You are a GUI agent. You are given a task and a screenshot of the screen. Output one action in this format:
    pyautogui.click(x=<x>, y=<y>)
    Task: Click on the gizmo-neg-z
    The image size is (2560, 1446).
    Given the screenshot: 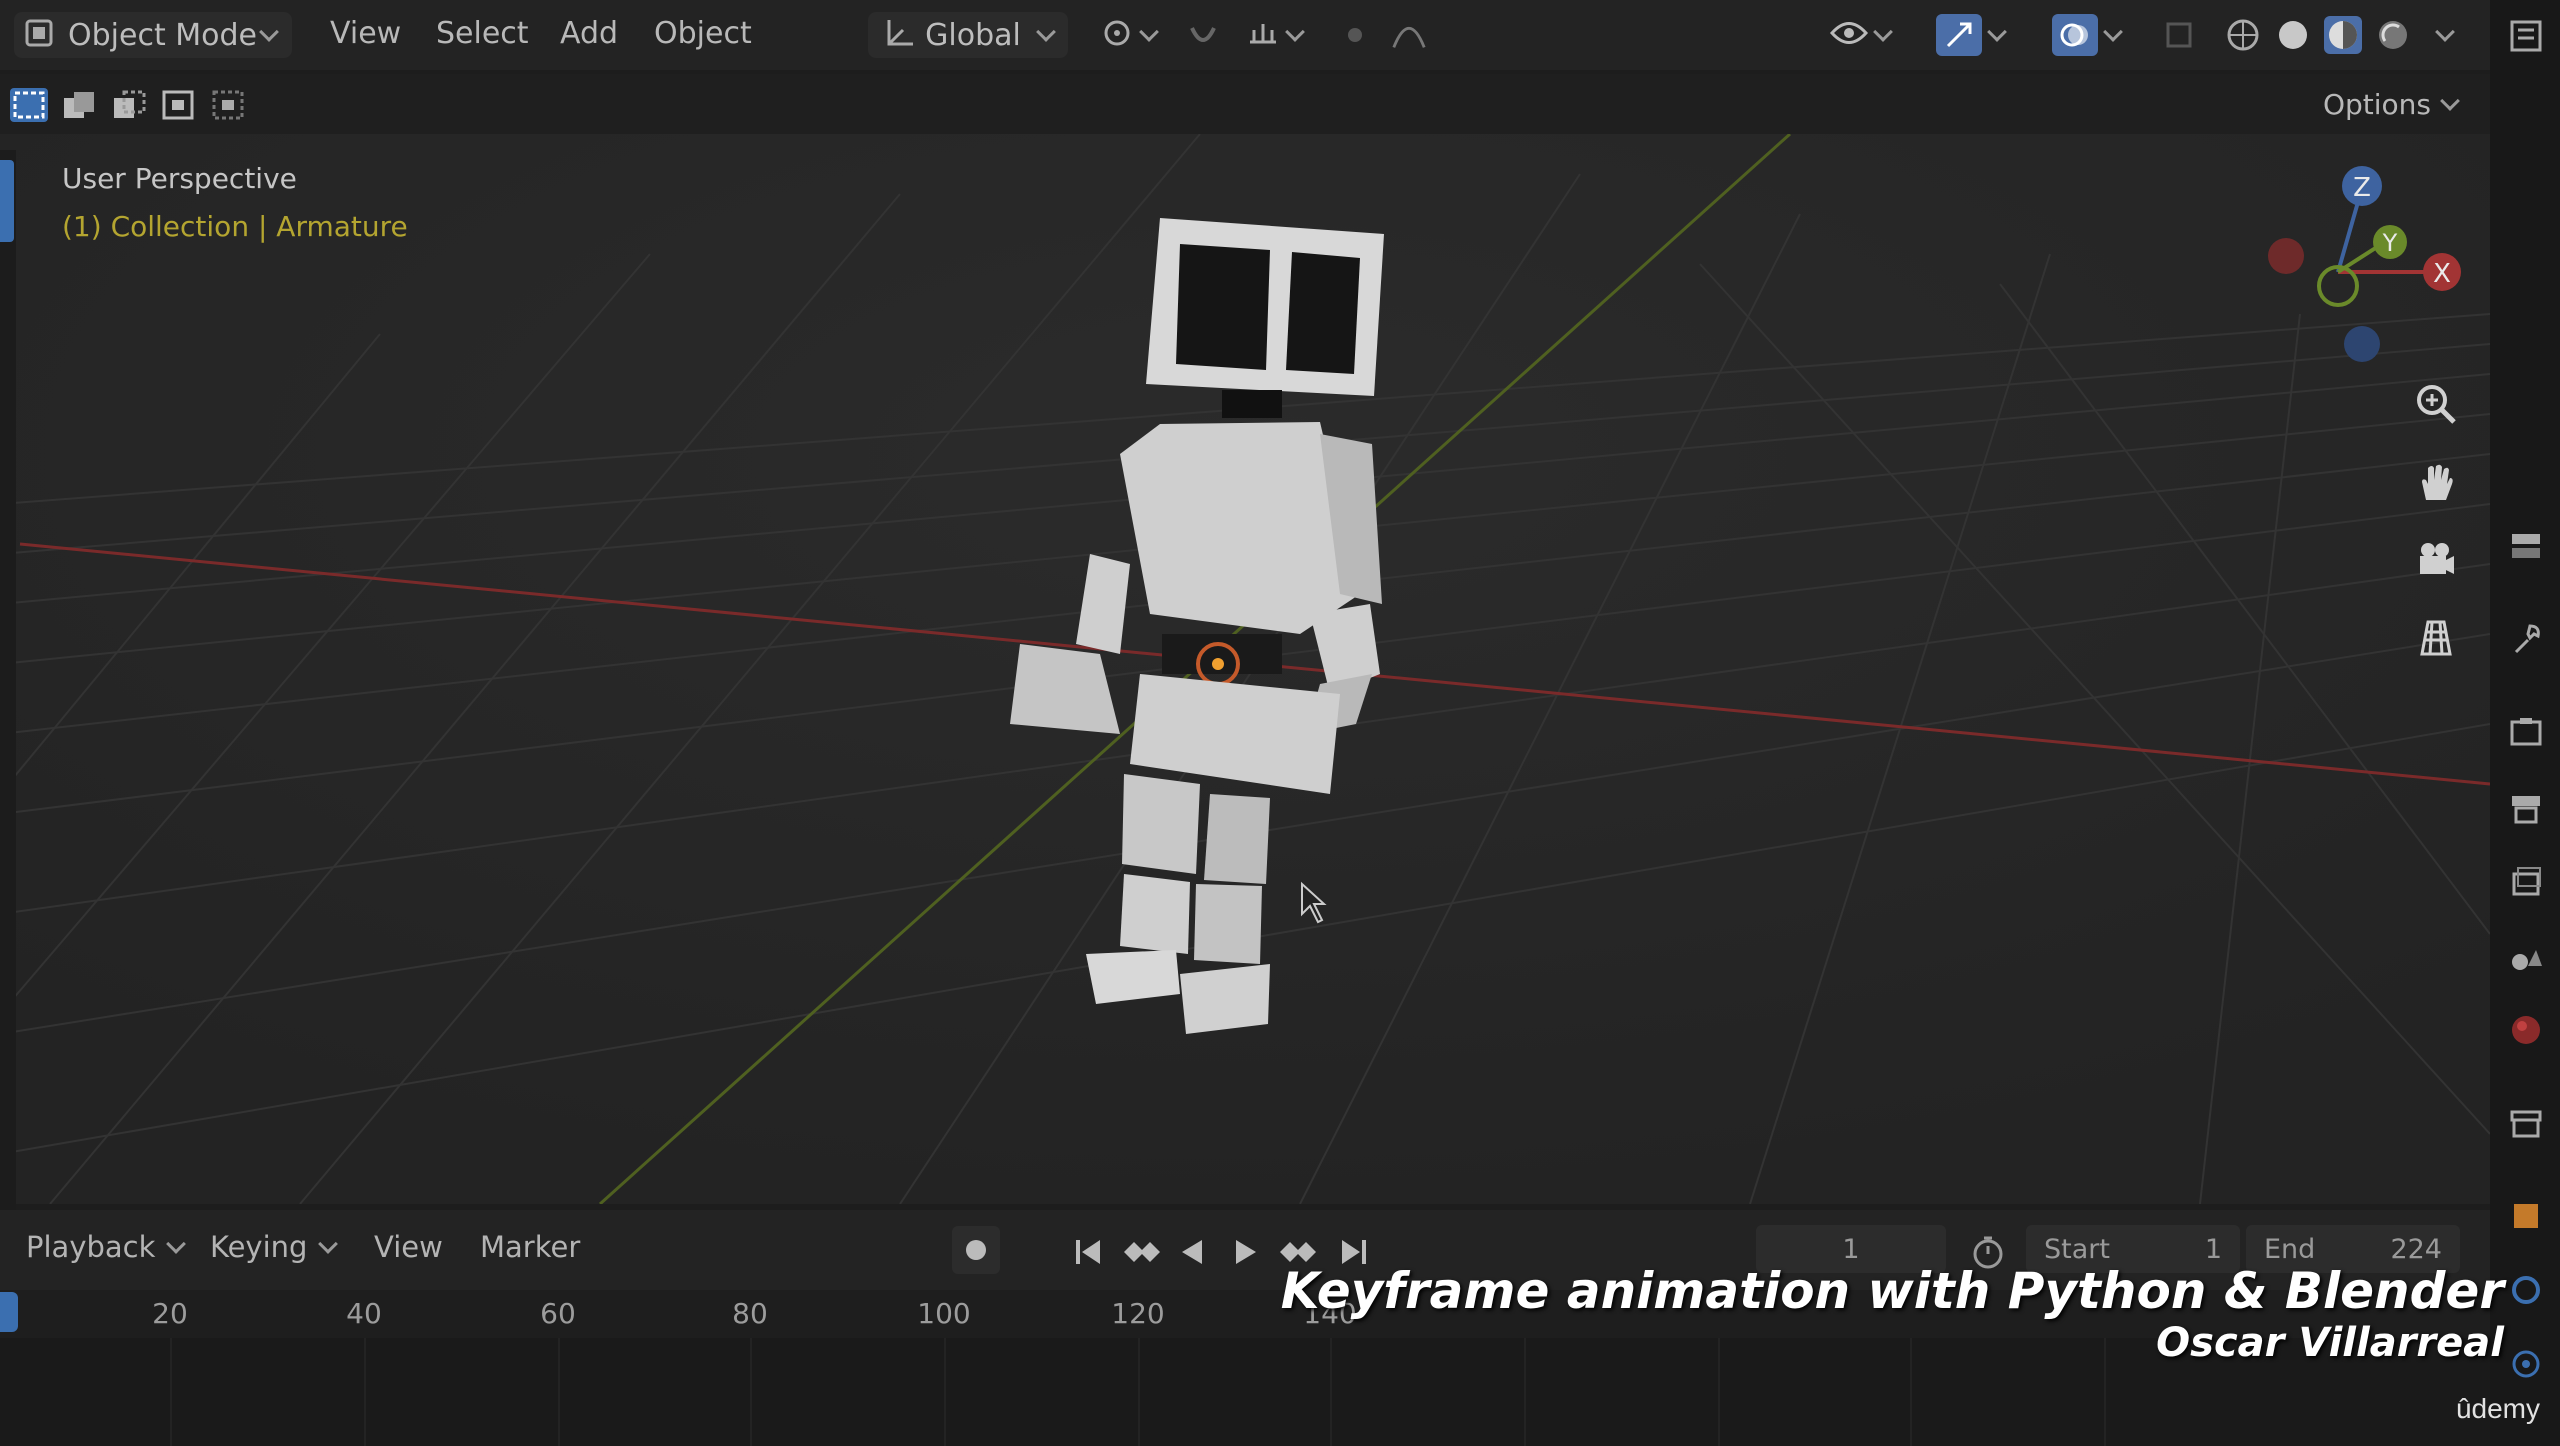 What is the action you would take?
    pyautogui.click(x=2362, y=344)
    